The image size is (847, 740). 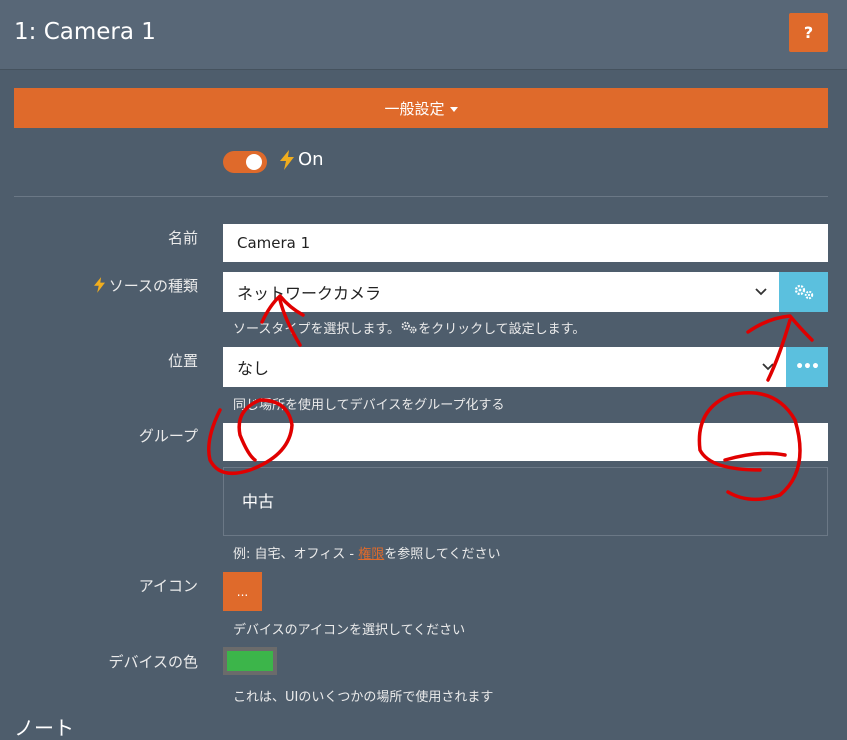 What do you see at coordinates (44, 728) in the screenshot?
I see `notes-heading: ノート` at bounding box center [44, 728].